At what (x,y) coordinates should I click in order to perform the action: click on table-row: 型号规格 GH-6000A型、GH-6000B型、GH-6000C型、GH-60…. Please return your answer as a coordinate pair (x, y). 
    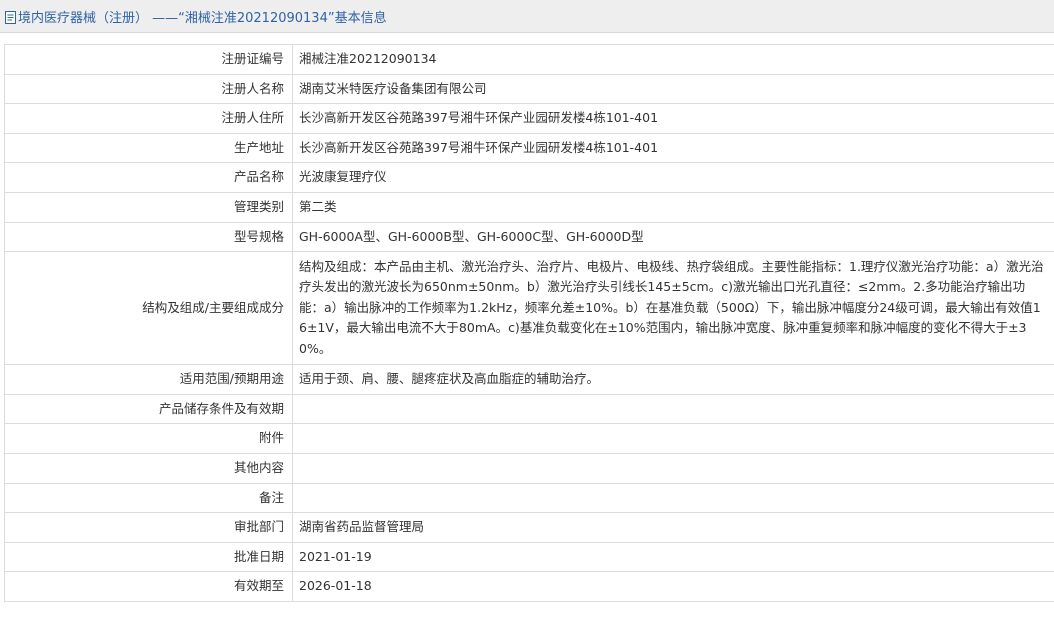
    Looking at the image, I should click on (529, 237).